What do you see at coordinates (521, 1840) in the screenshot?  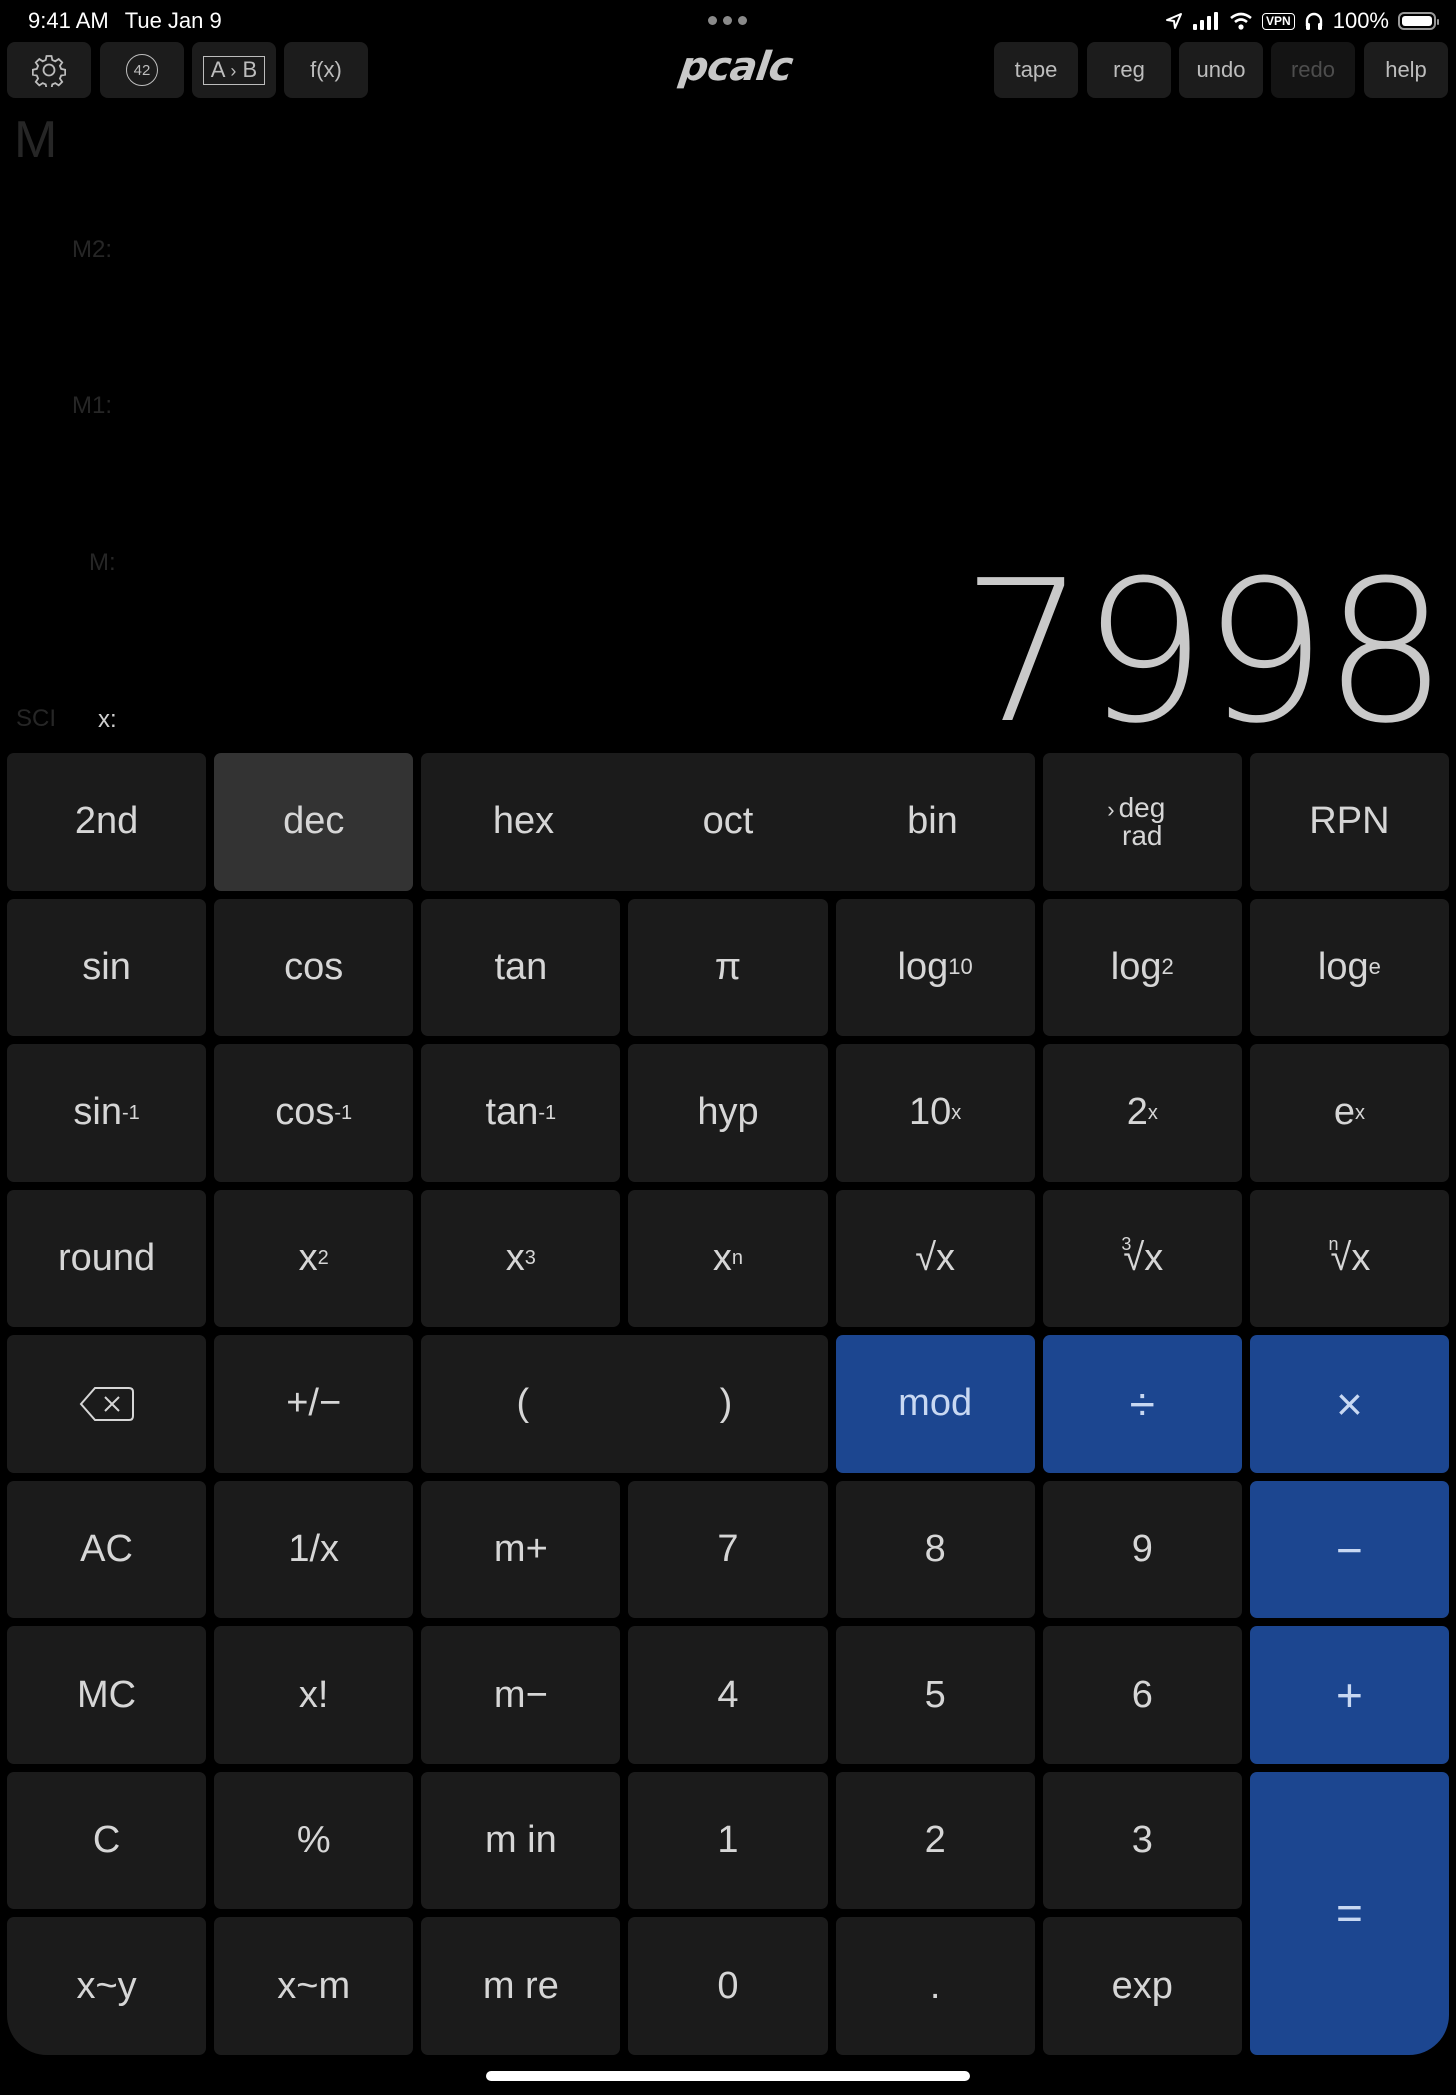 I see `key-m-in: m in` at bounding box center [521, 1840].